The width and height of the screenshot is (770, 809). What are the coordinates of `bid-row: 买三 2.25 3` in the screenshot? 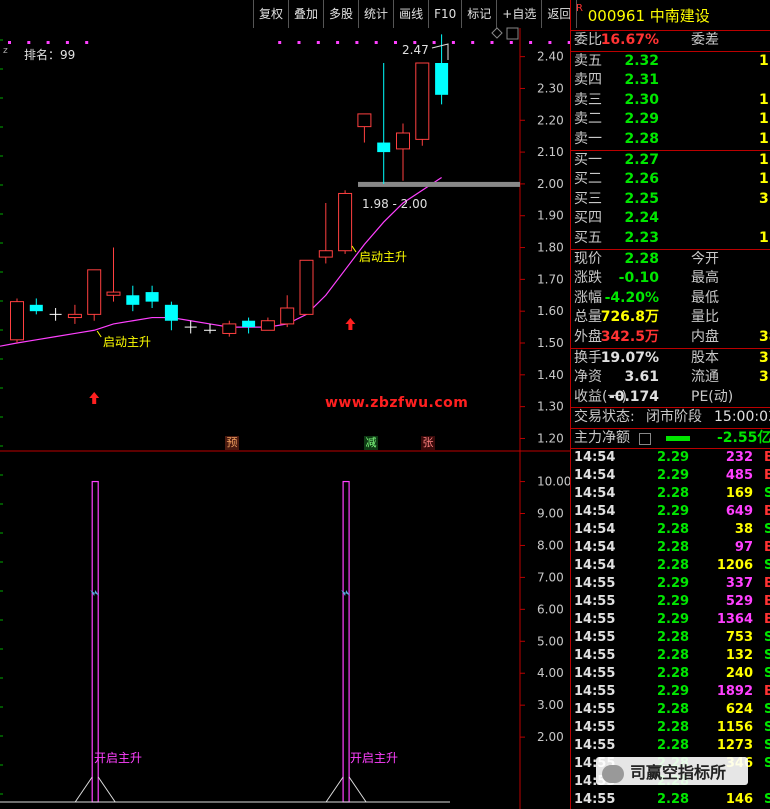 It's located at (670, 200).